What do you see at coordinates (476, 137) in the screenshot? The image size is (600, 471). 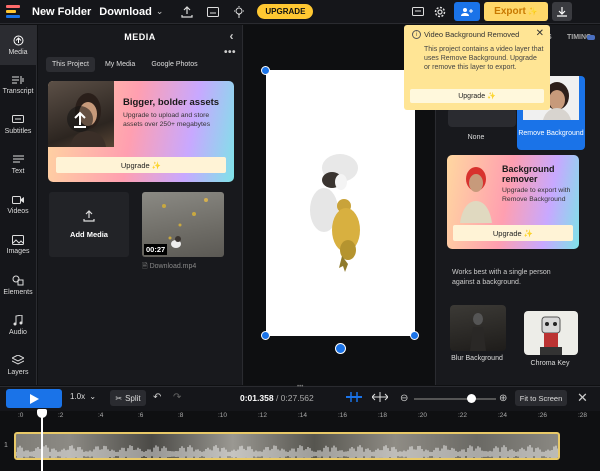 I see `option-none-label: None` at bounding box center [476, 137].